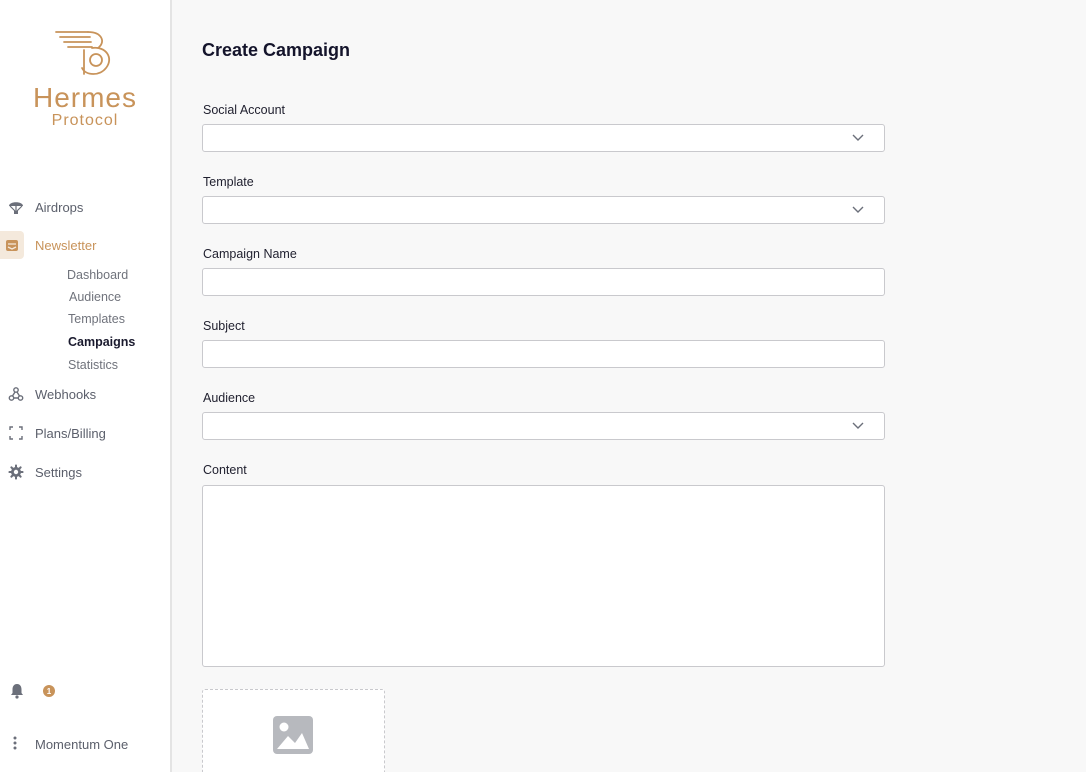 This screenshot has width=1086, height=772. Describe the element at coordinates (59, 207) in the screenshot. I see `sidebar-item-label: Airdrops` at that location.